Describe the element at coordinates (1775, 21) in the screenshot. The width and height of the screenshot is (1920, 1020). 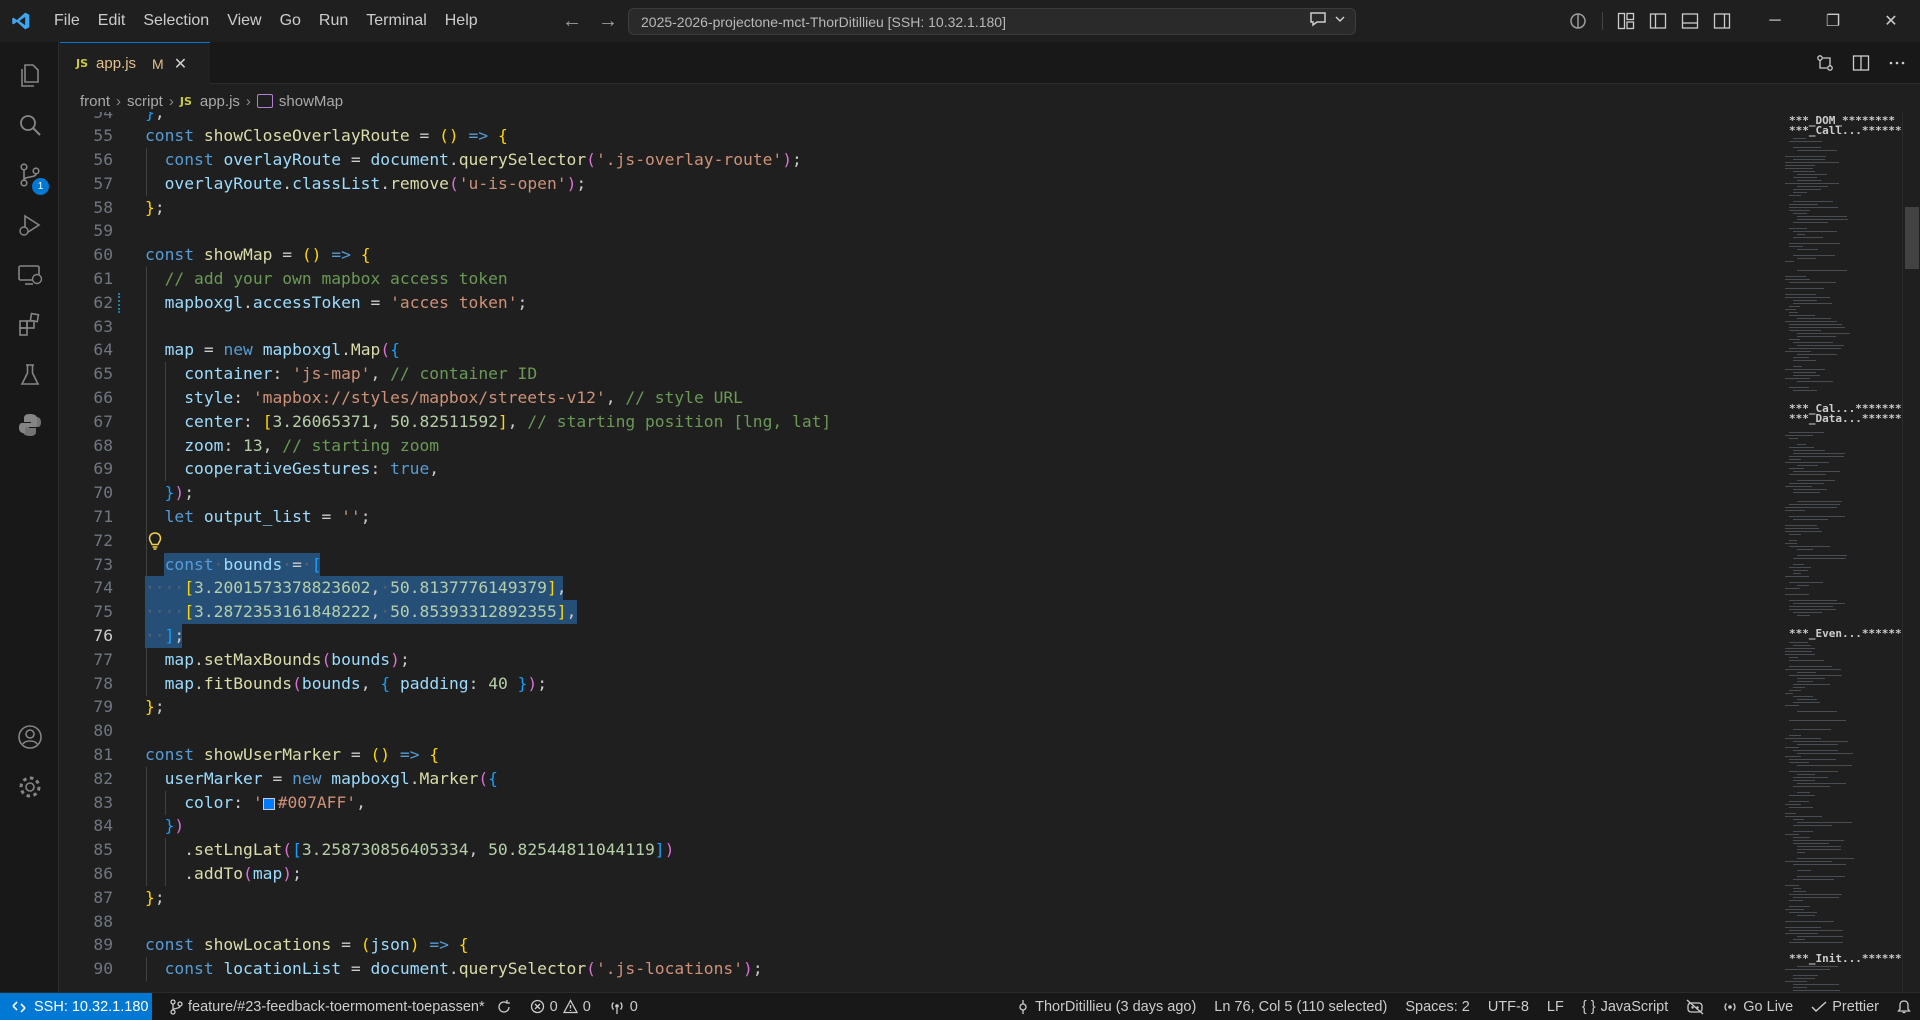
I see `minimize-button: ─` at that location.